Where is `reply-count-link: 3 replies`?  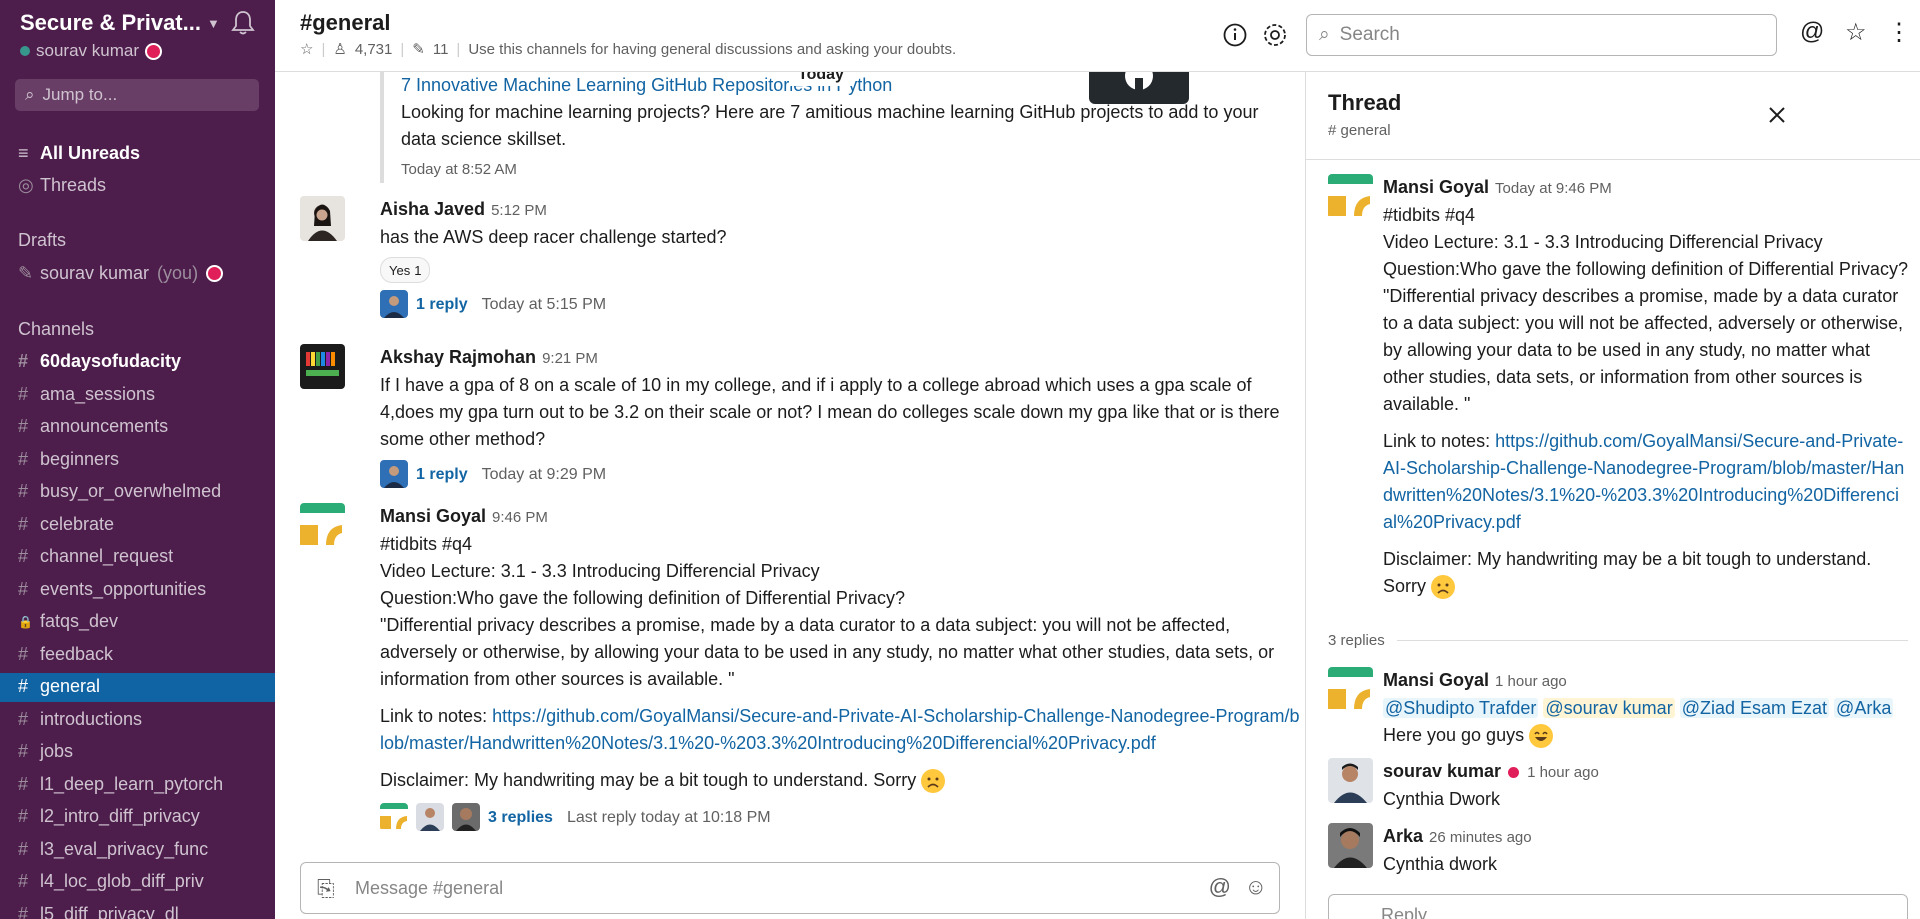
reply-count-link: 3 replies is located at coordinates (520, 817).